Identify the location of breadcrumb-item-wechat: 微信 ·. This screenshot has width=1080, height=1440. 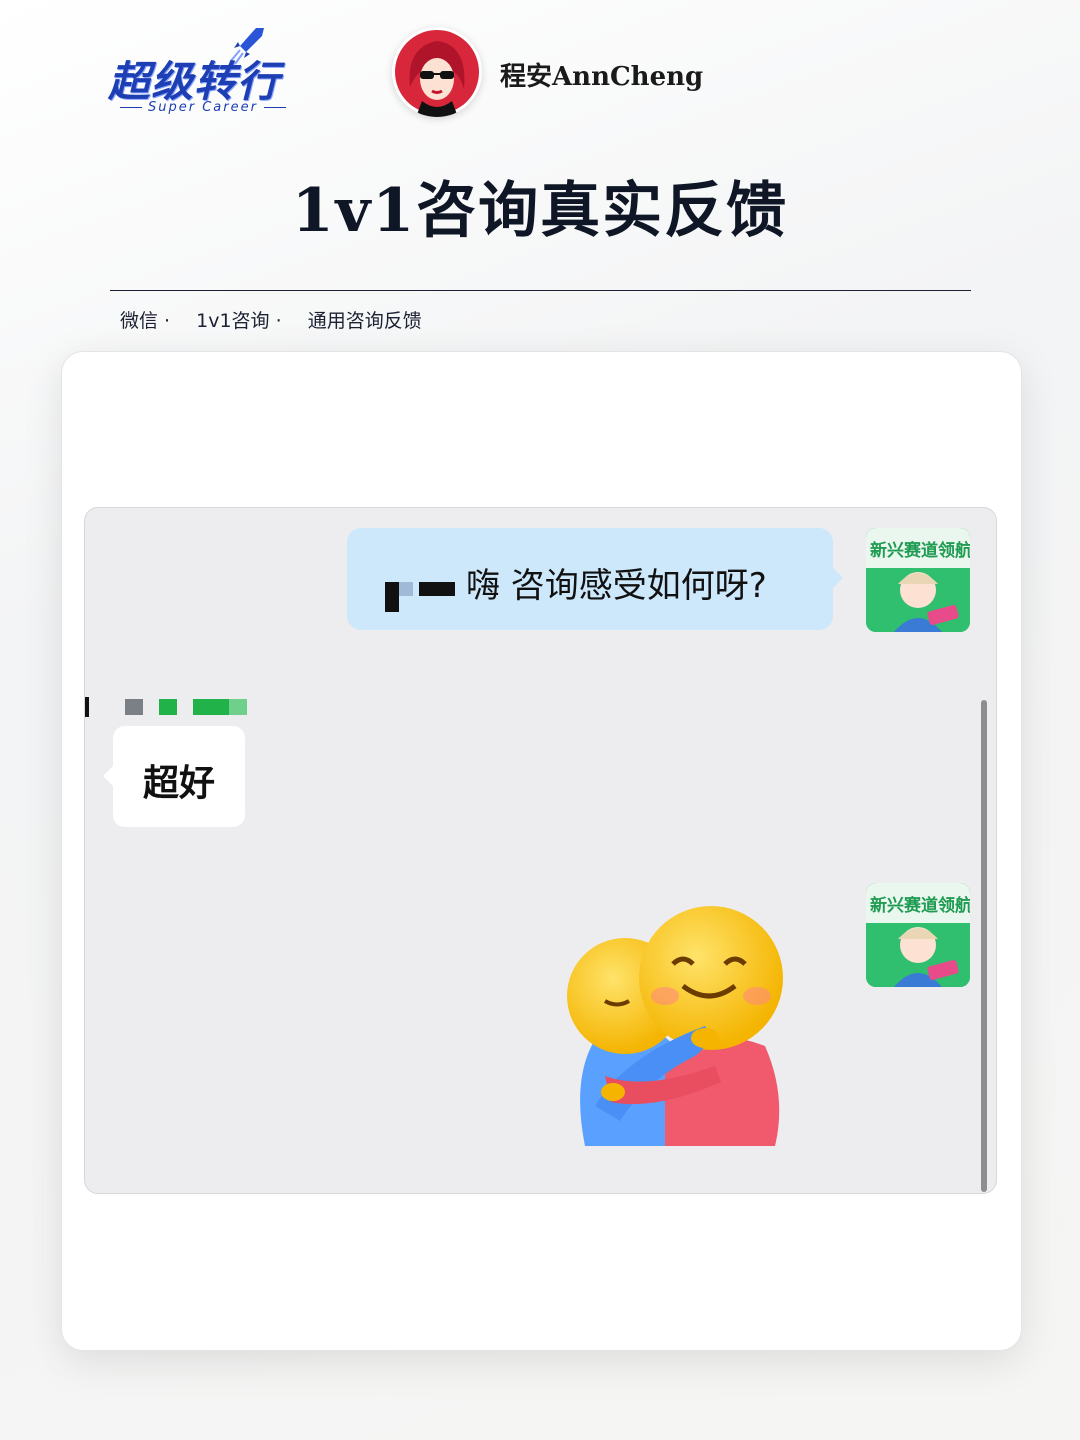
(145, 321).